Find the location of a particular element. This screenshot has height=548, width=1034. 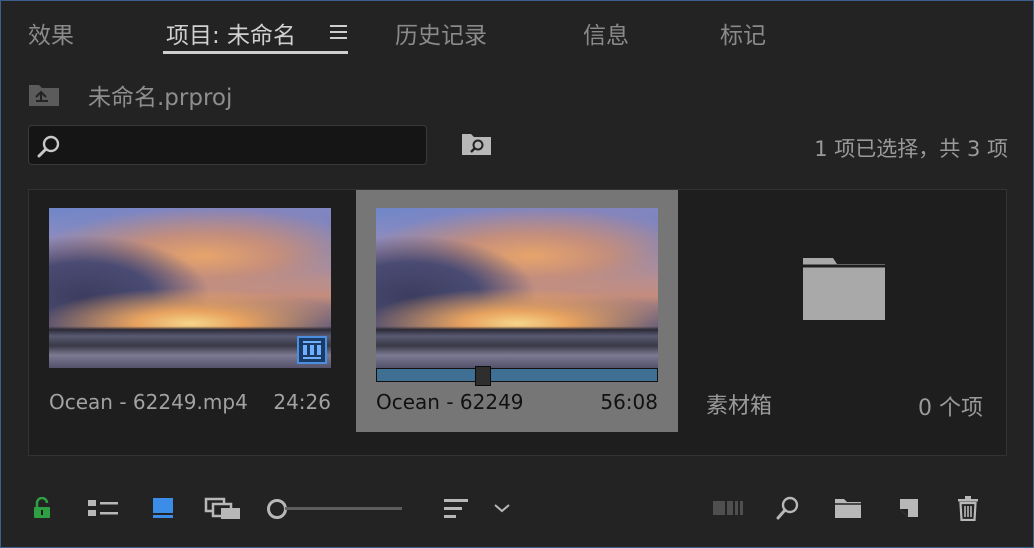

clip-thumbnail is located at coordinates (190, 288).